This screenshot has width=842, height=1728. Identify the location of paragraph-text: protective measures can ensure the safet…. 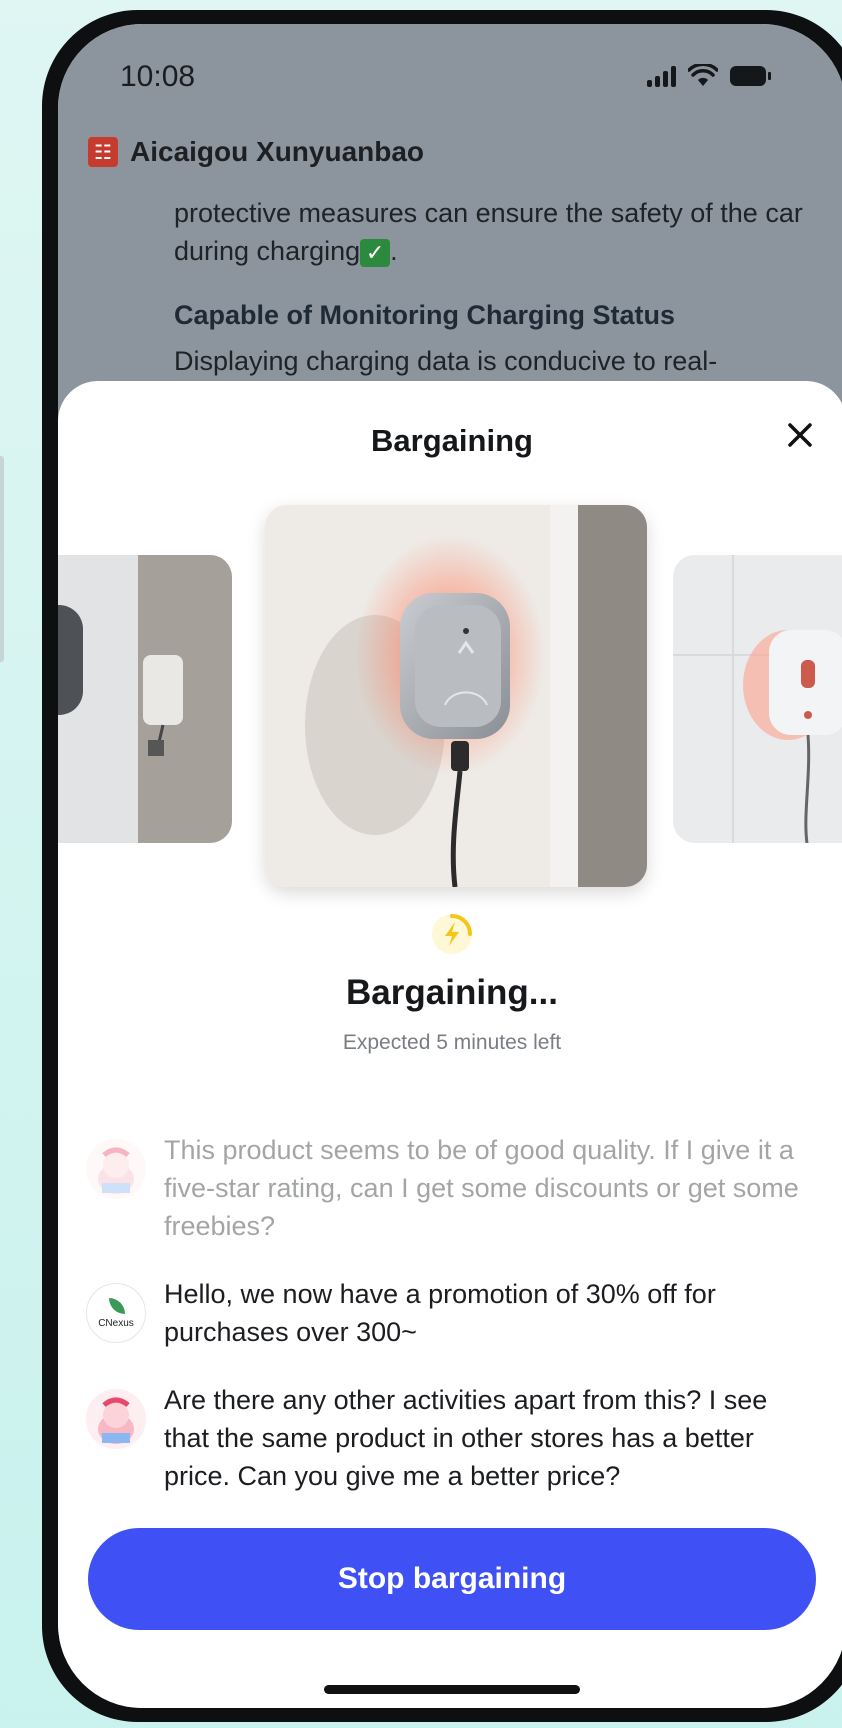
(488, 232).